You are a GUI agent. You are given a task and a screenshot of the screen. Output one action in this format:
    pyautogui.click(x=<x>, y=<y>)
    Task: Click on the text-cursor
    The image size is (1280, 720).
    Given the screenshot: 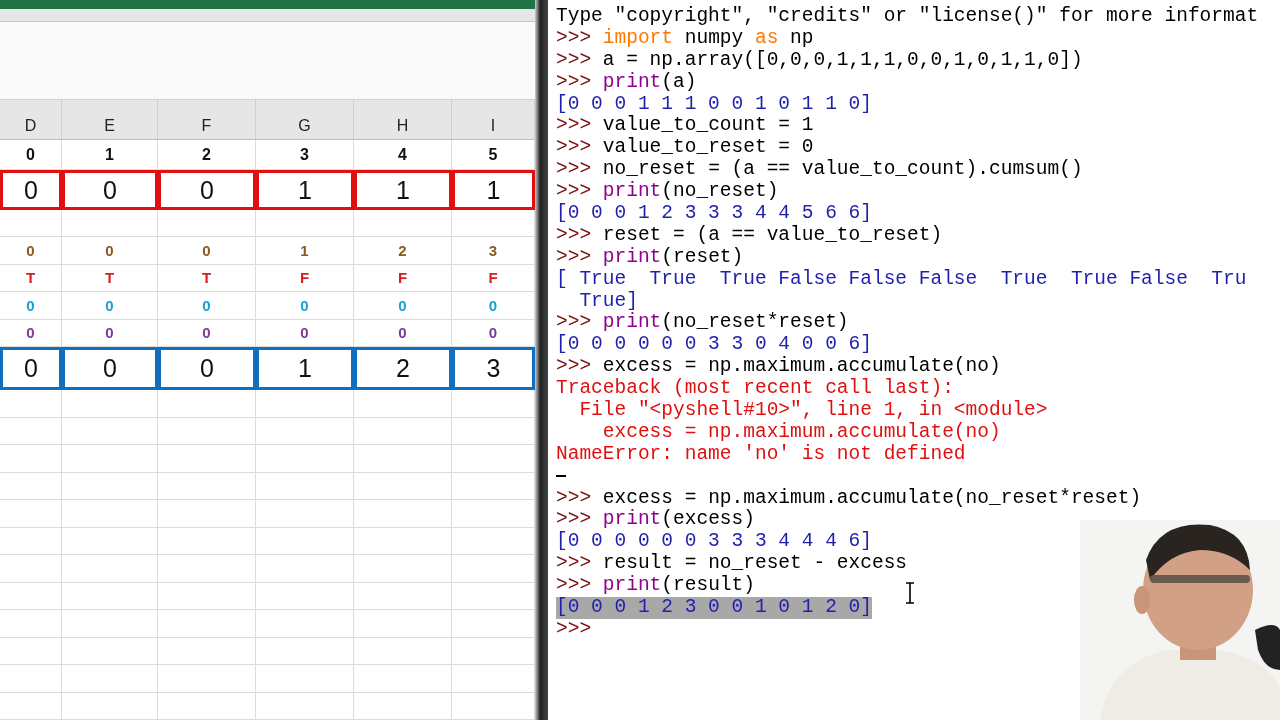 What is the action you would take?
    pyautogui.click(x=561, y=475)
    